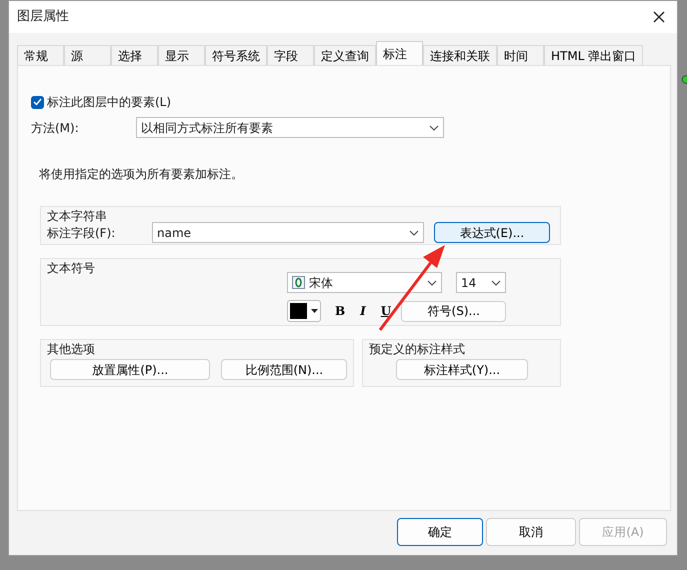  What do you see at coordinates (481, 282) in the screenshot?
I see `size-dropdown: 14` at bounding box center [481, 282].